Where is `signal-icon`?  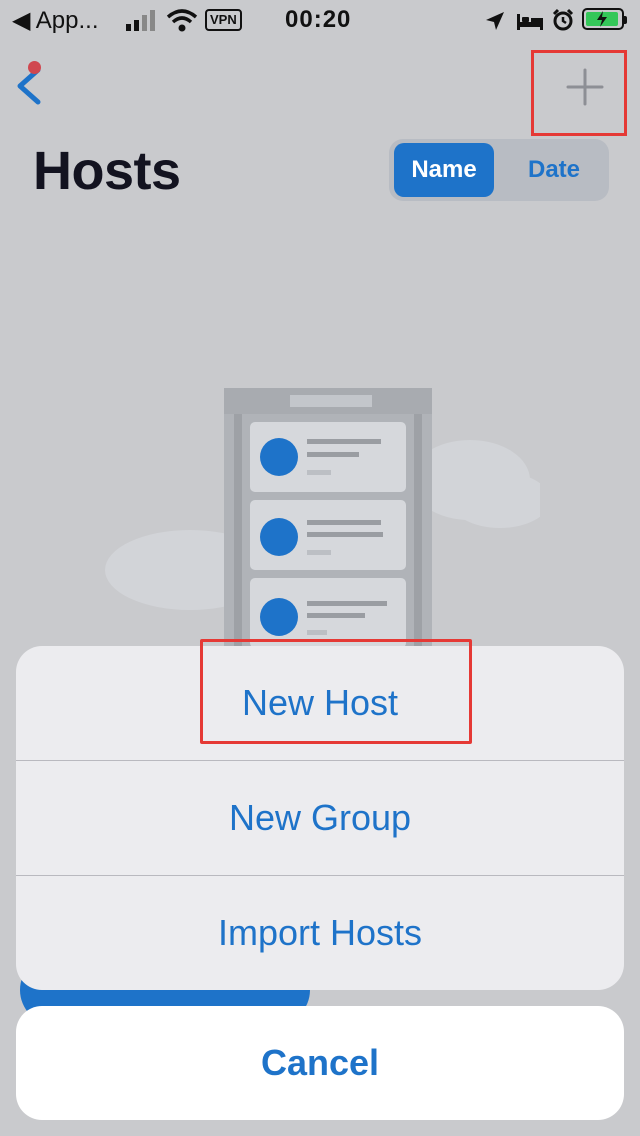
signal-icon is located at coordinates (140, 20).